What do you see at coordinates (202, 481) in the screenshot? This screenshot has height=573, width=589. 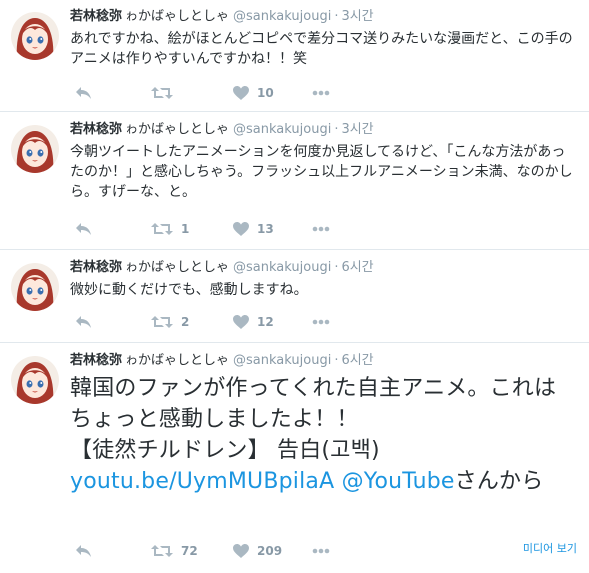 I see `video-link: youtu.be/UymMUBpilaA` at bounding box center [202, 481].